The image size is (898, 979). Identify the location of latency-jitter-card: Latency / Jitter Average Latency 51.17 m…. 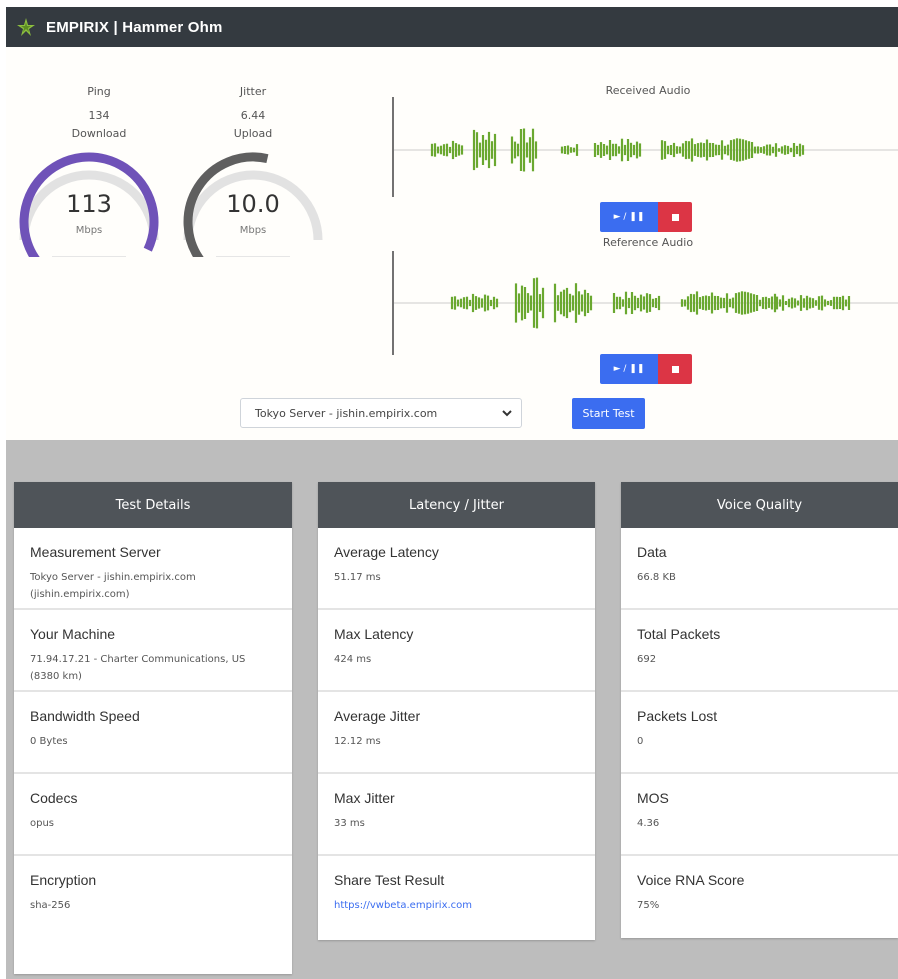
(456, 711).